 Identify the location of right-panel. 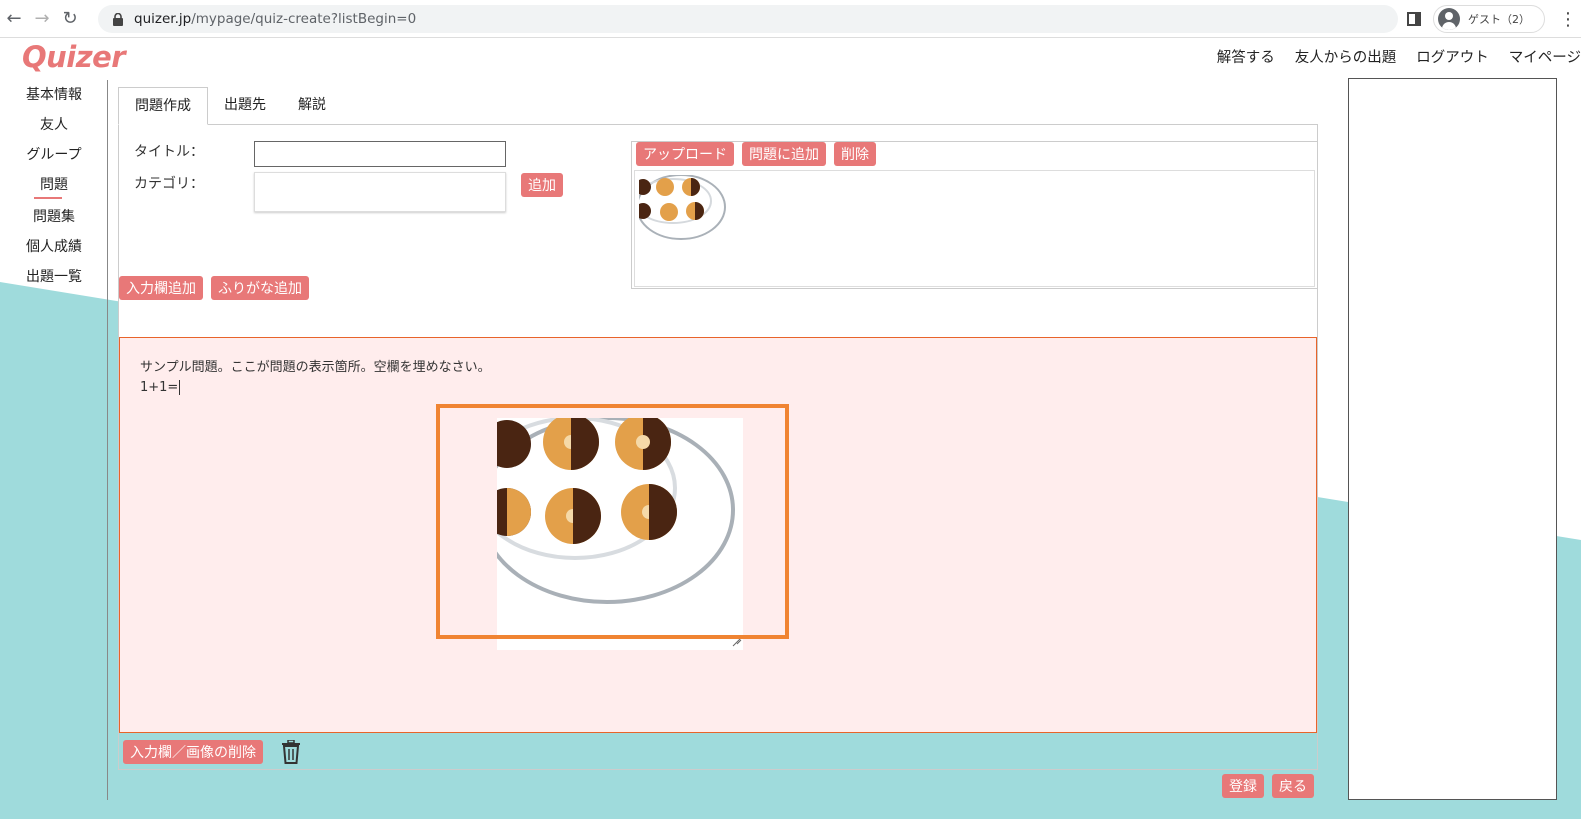
(1452, 439).